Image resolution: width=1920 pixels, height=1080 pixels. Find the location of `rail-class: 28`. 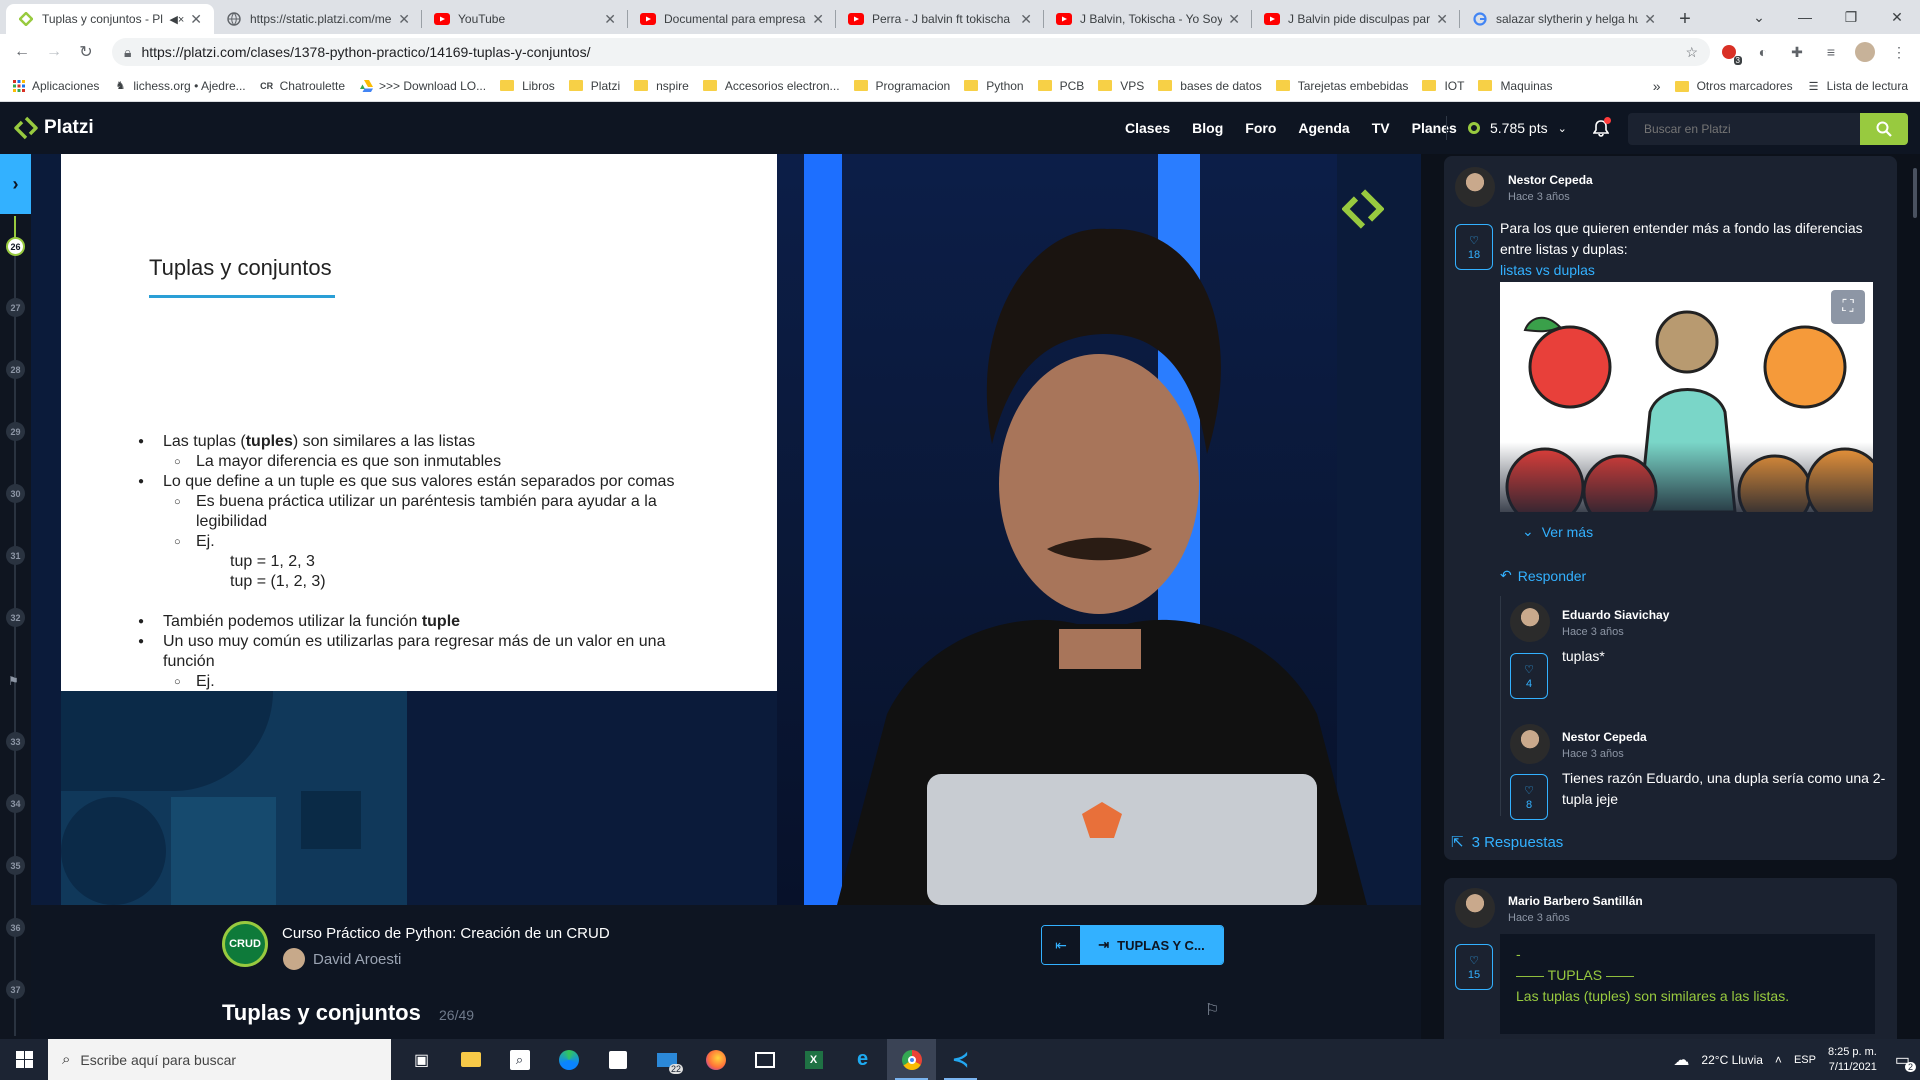

rail-class: 28 is located at coordinates (15, 369).